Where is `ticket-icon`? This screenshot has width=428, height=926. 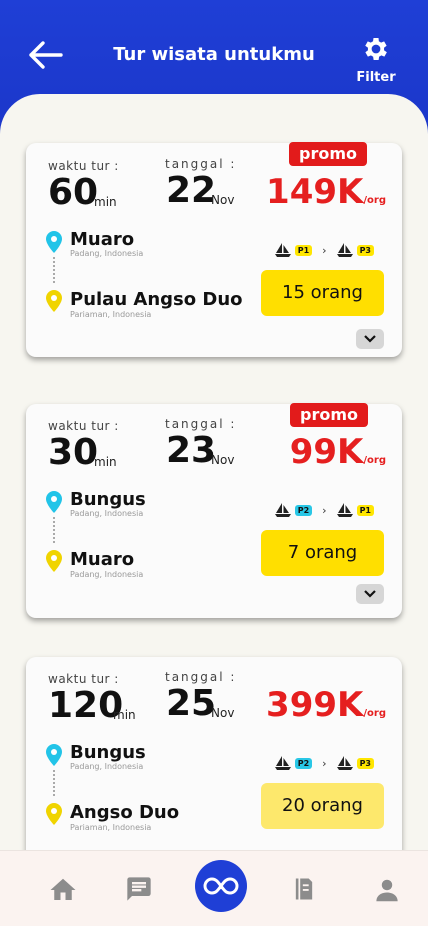 ticket-icon is located at coordinates (304, 889).